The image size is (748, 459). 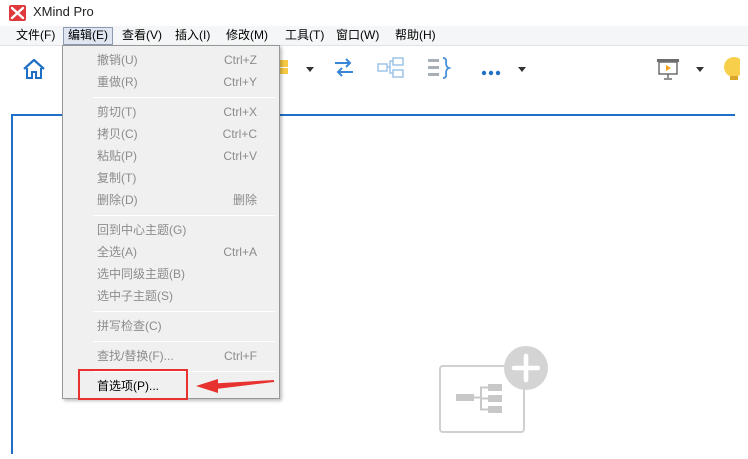 What do you see at coordinates (357, 36) in the screenshot?
I see `menu-window: 窗口(W)` at bounding box center [357, 36].